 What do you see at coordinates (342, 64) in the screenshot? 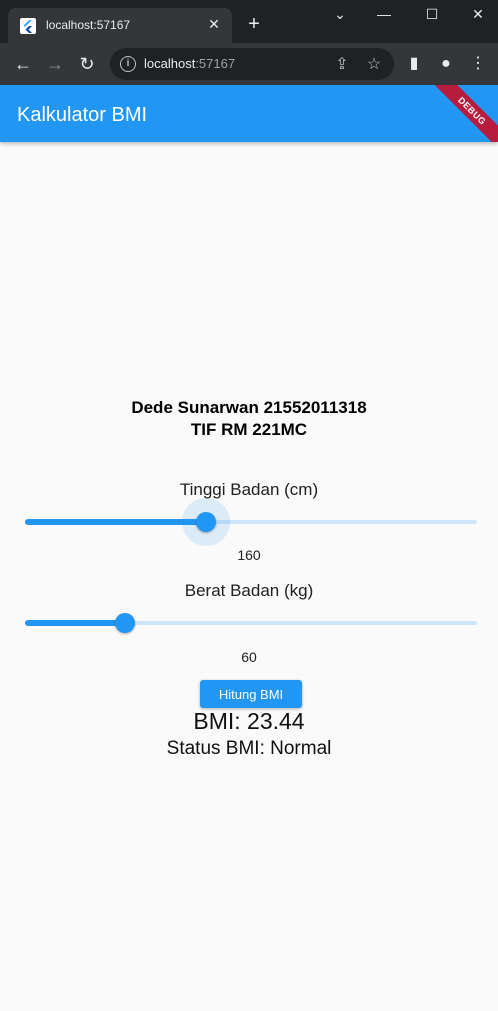
I see `share-icon: ⇪` at bounding box center [342, 64].